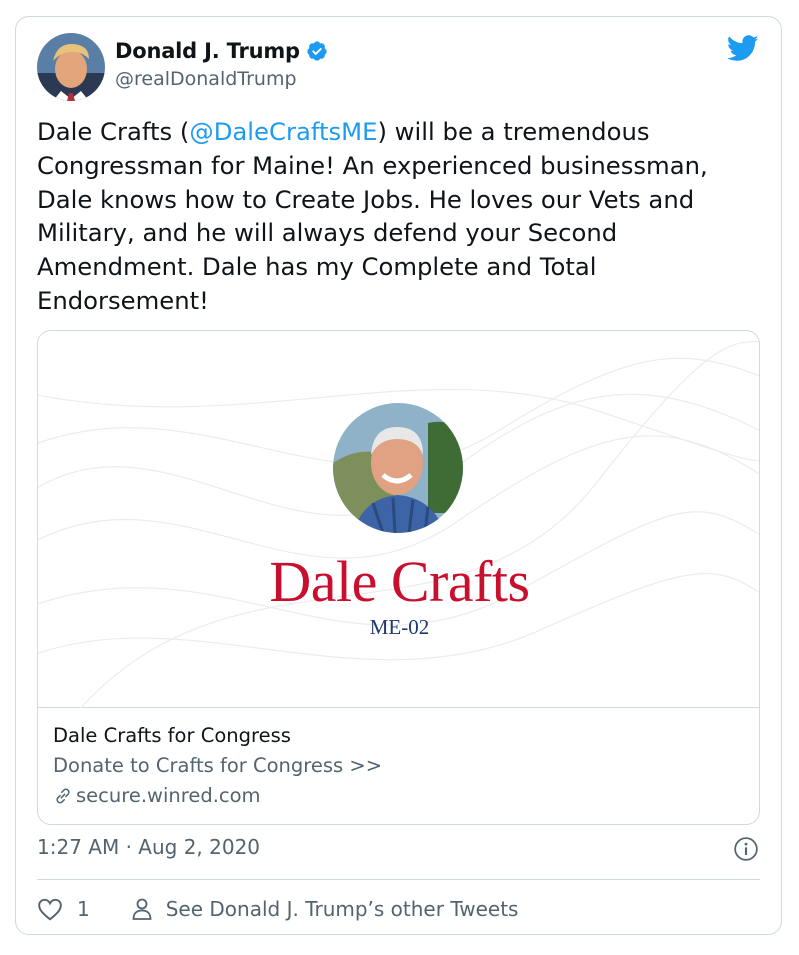 The width and height of the screenshot is (799, 955). I want to click on avatar, so click(71, 67).